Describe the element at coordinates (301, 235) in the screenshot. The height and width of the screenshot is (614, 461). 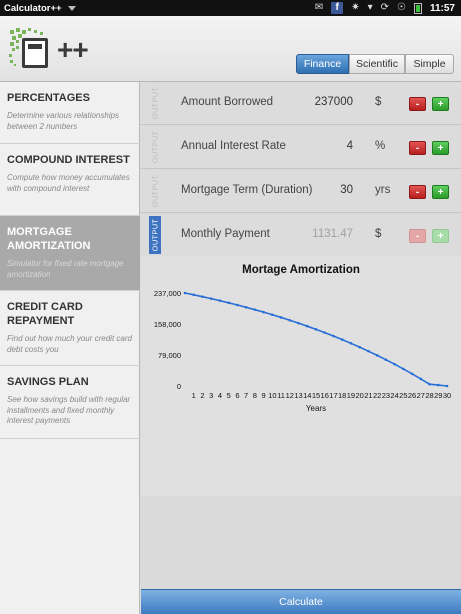
I see `output-row-monthly-payment: OUTPUT Monthly Payment 1131.47 $ - +` at that location.